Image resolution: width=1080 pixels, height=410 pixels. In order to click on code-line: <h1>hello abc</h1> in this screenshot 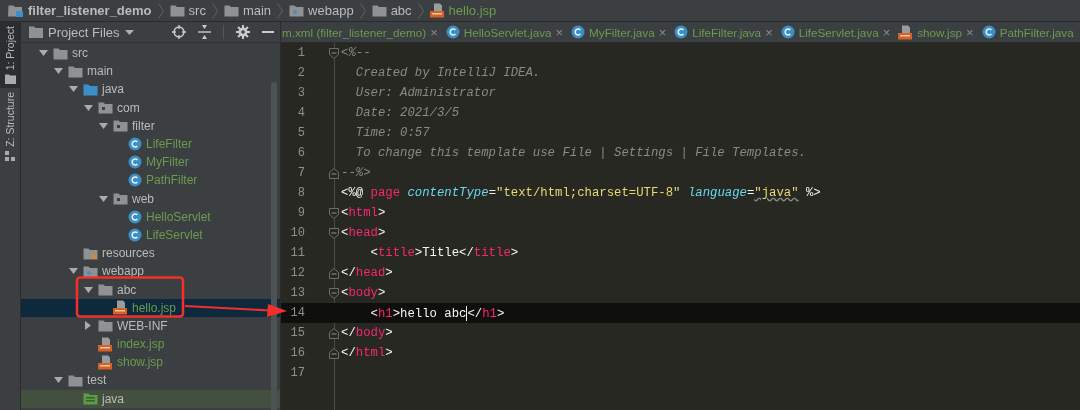, I will do `click(437, 313)`.